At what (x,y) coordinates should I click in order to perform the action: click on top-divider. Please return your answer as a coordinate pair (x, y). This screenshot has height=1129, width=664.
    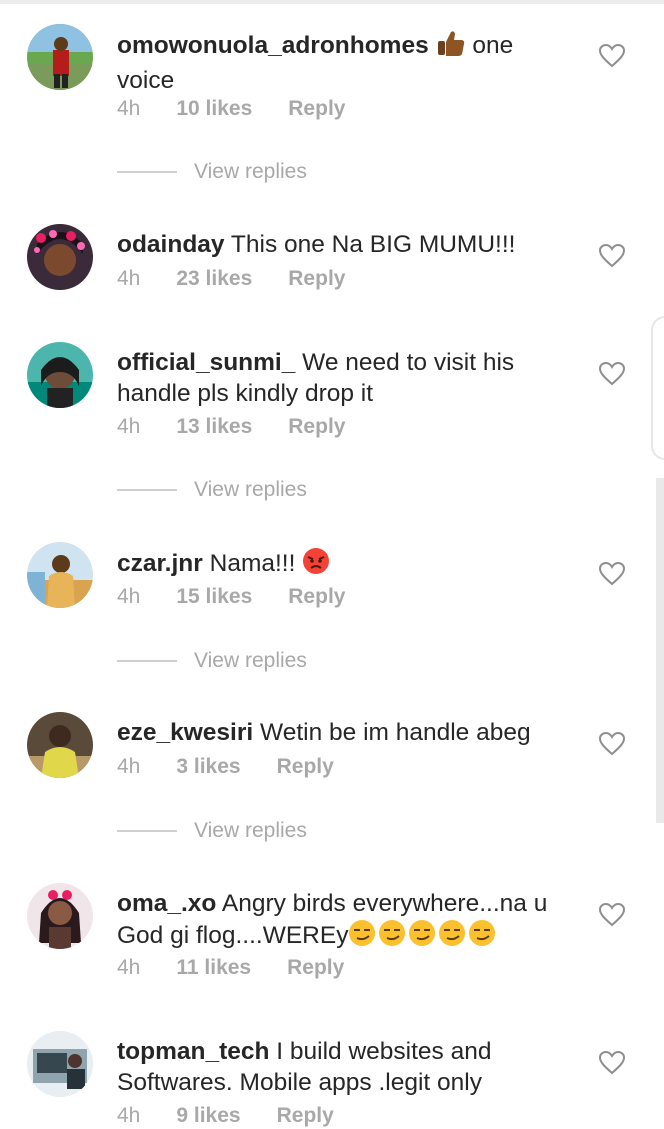
    Looking at the image, I should click on (332, 2).